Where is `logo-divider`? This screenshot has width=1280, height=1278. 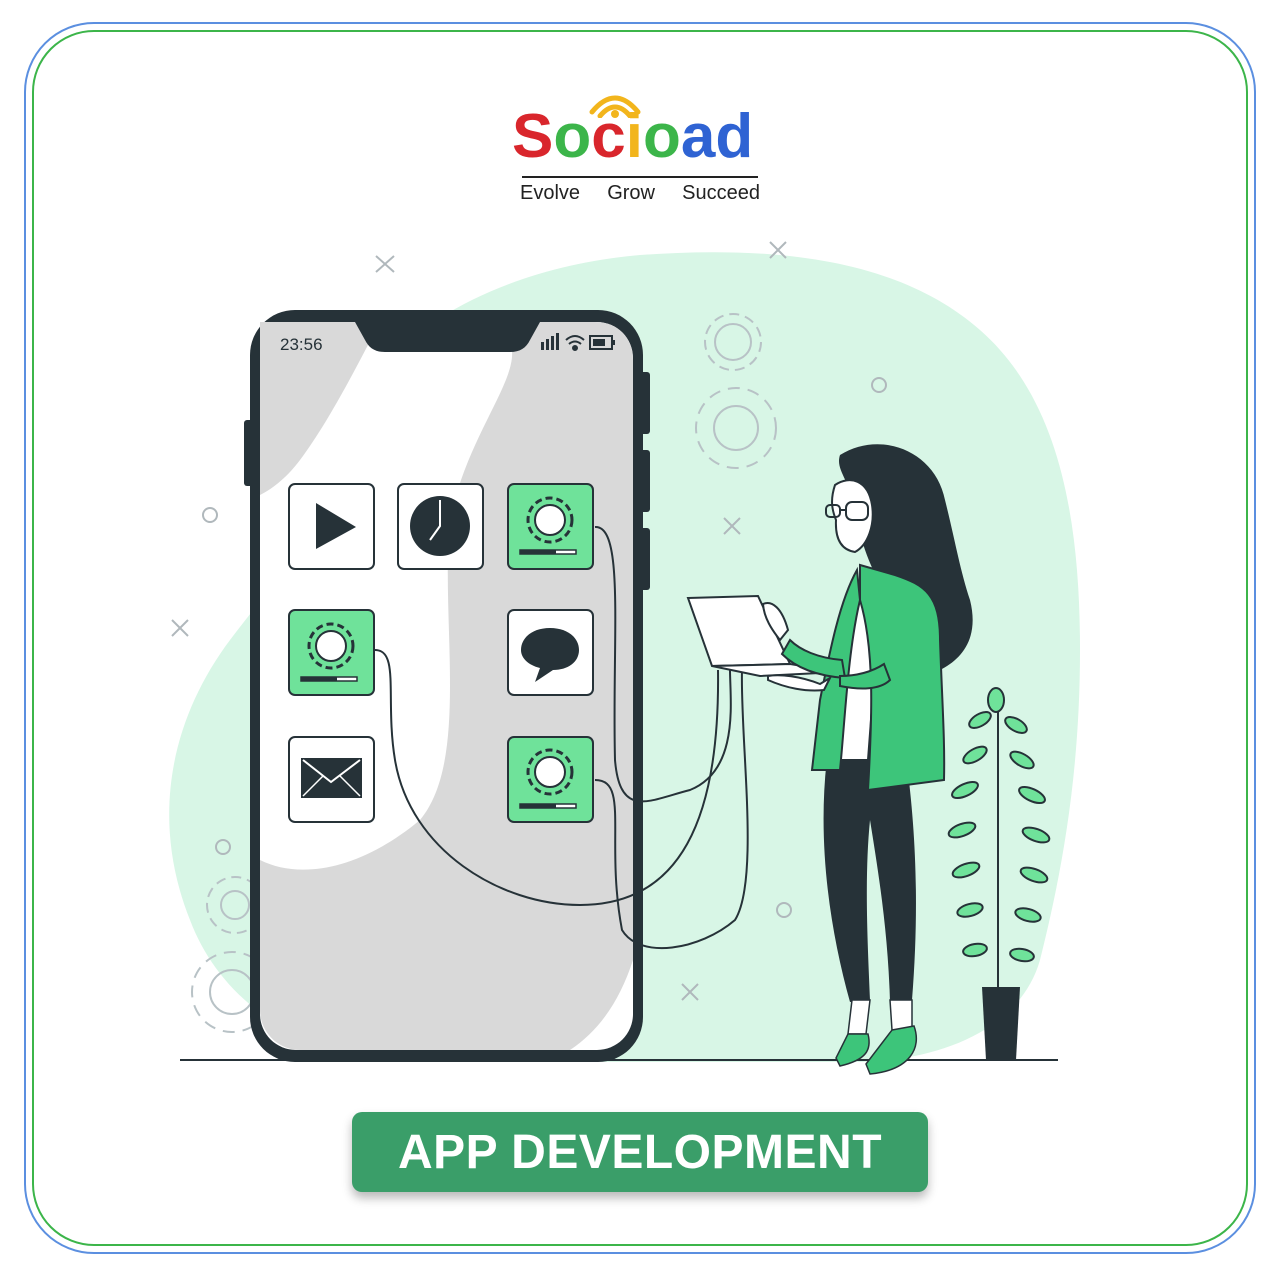
logo-divider is located at coordinates (640, 177).